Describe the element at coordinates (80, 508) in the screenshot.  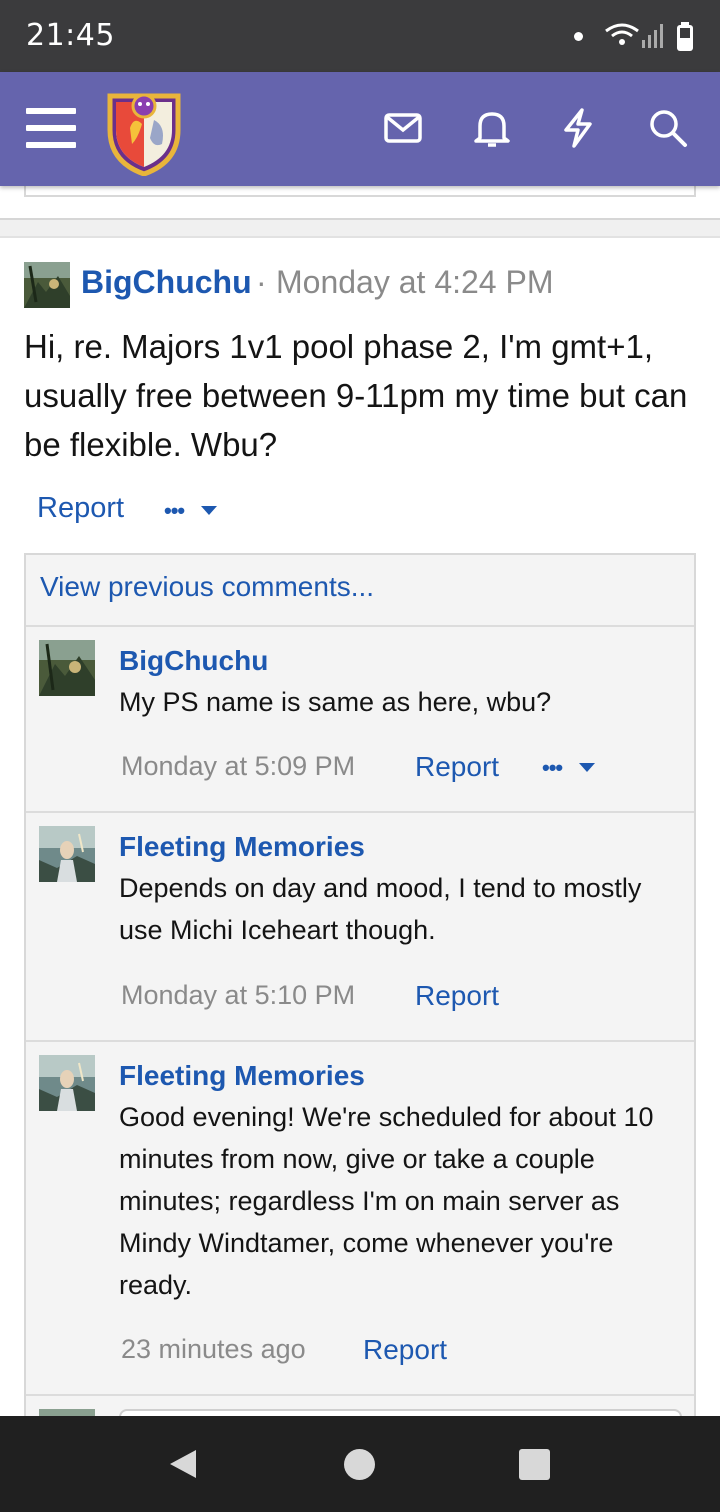
I see `post-report-link: Report` at that location.